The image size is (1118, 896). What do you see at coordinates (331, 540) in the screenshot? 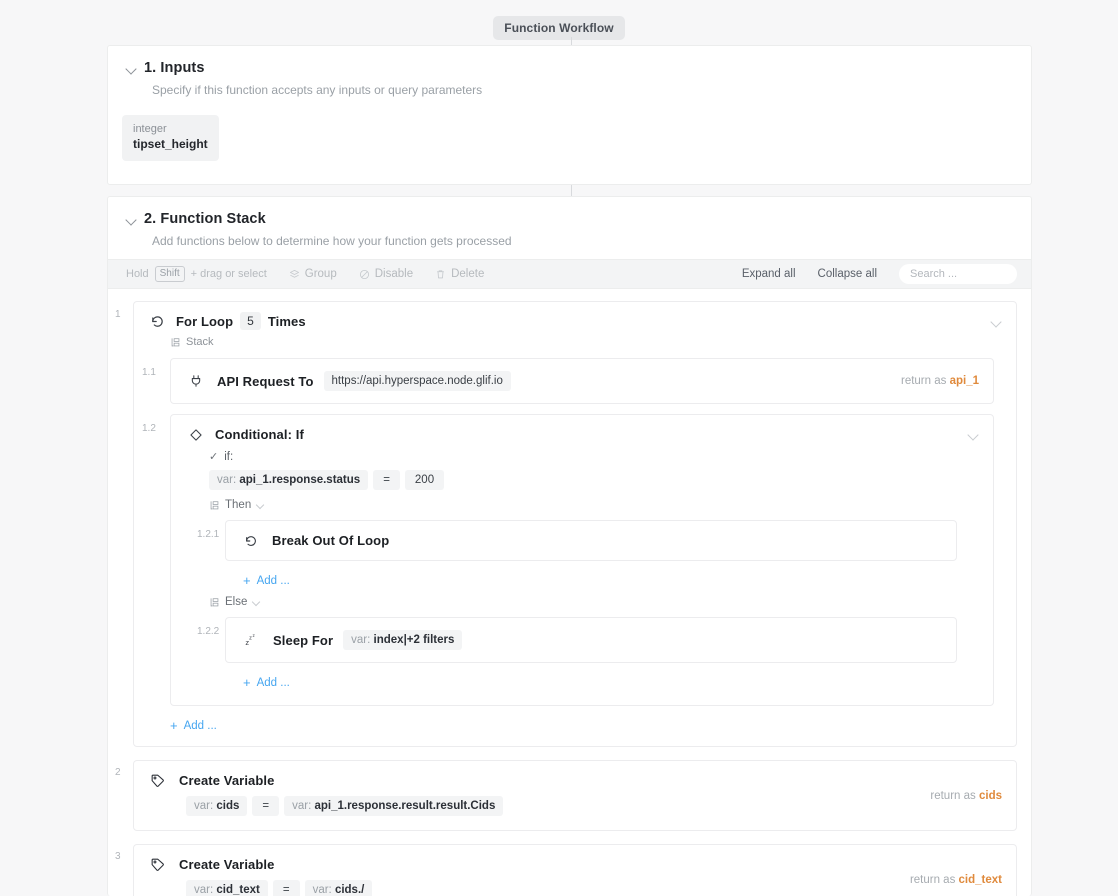
I see `break-out-of-loop-title: Break Out Of Loop` at bounding box center [331, 540].